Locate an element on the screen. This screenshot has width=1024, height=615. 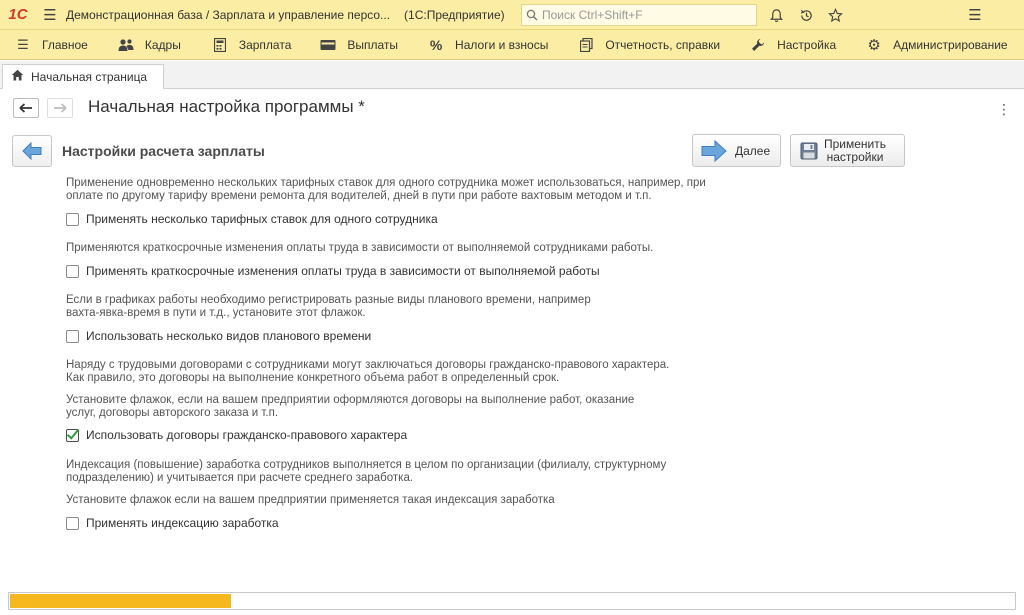
section-reports-label: Отчетность, справки is located at coordinates (663, 44).